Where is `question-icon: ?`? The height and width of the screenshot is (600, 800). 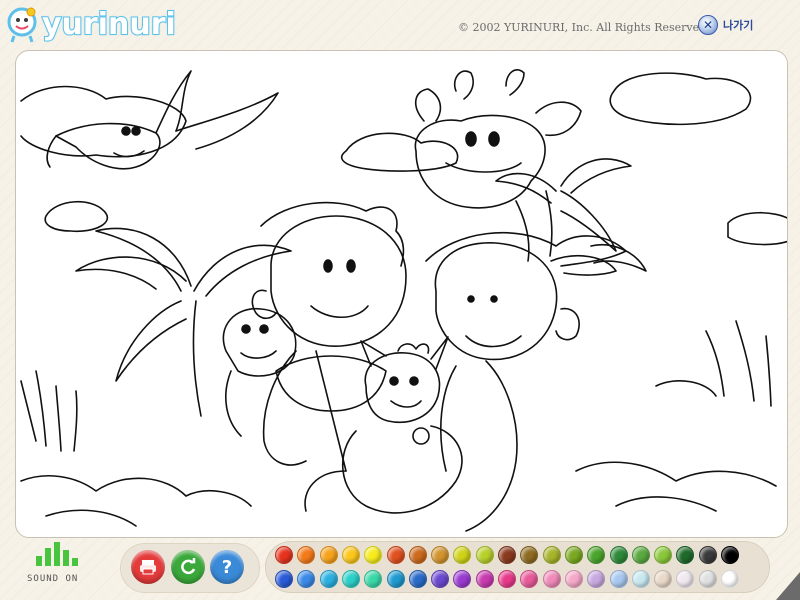 question-icon: ? is located at coordinates (227, 567).